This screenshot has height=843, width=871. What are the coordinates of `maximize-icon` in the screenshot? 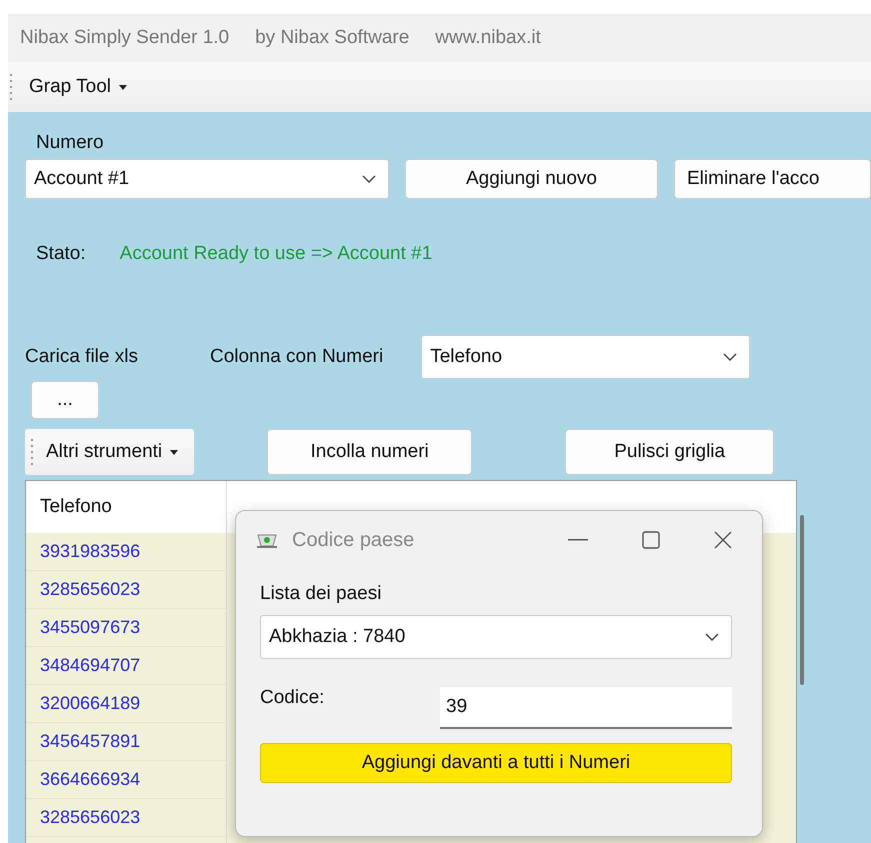 It's located at (651, 540).